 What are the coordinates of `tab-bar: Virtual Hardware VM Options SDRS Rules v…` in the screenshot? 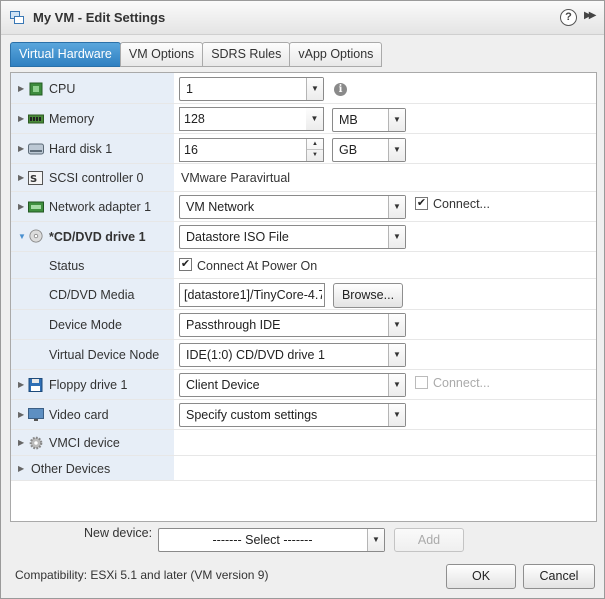 It's located at (196, 54).